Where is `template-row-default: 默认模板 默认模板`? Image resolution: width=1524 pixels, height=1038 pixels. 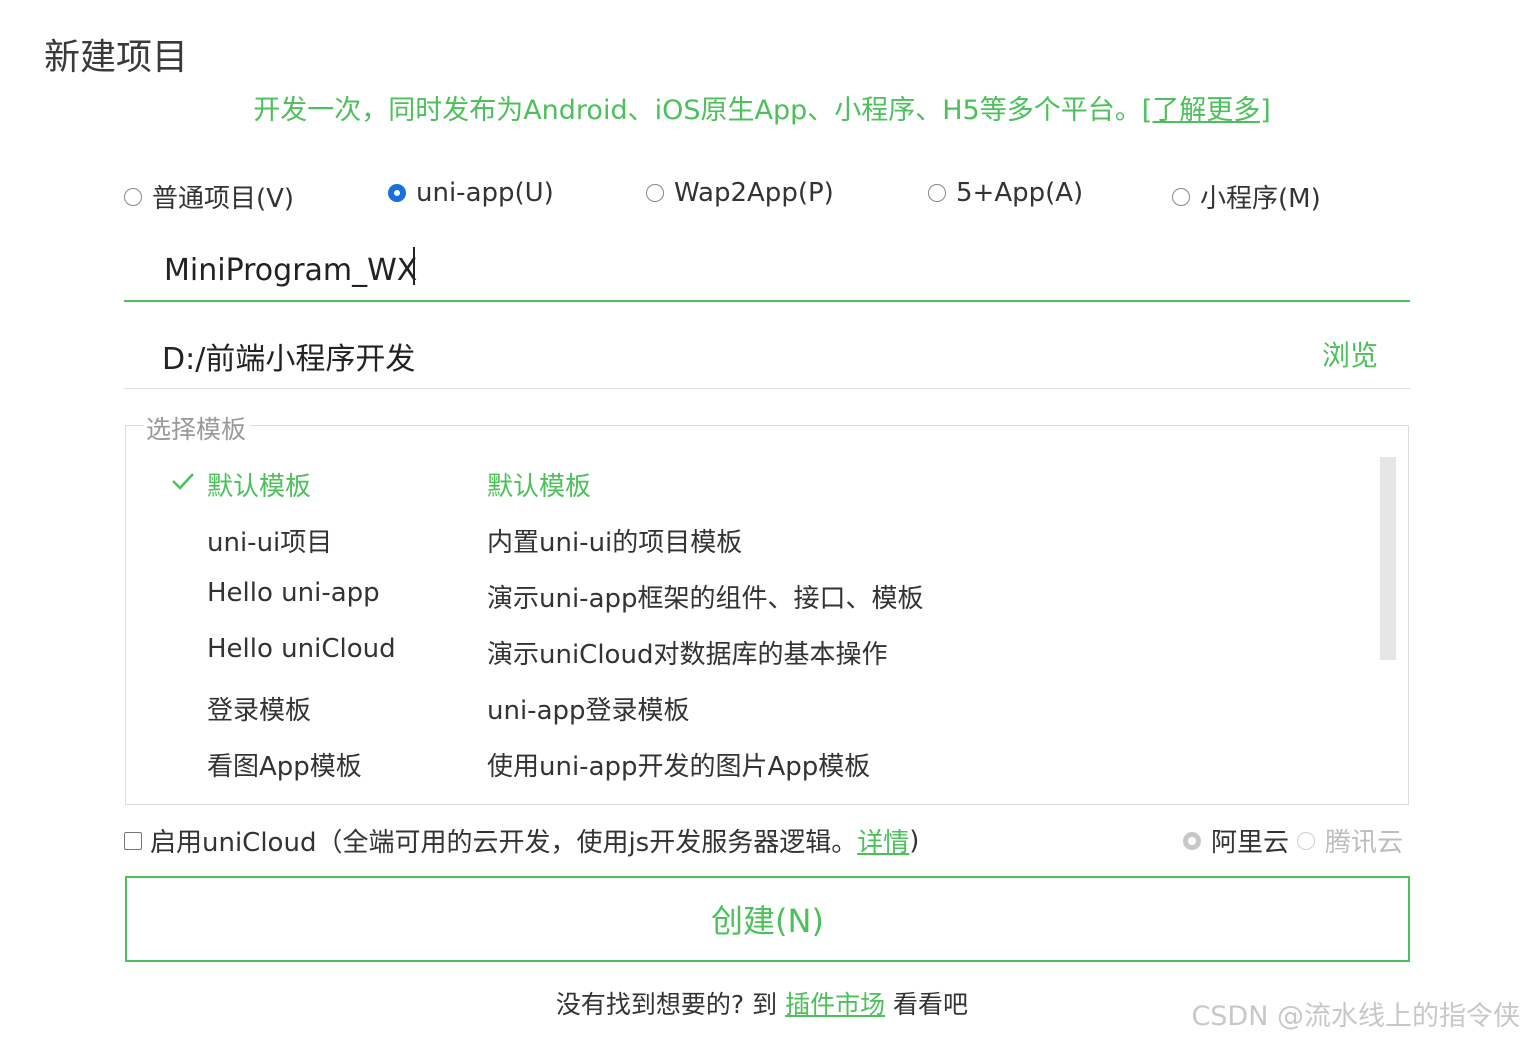 template-row-default: 默认模板 默认模板 is located at coordinates (751, 485).